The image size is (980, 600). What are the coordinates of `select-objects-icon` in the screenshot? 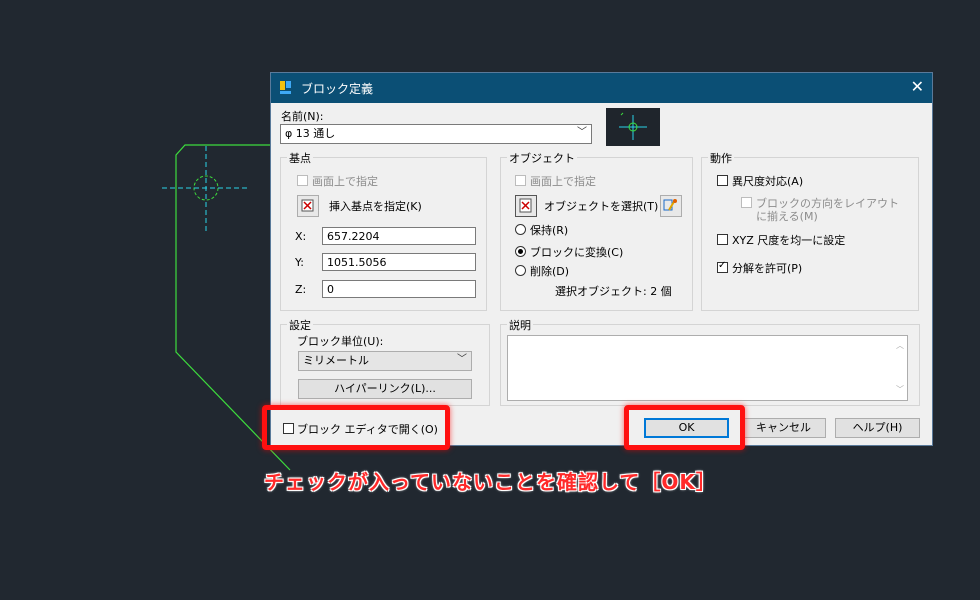 It's located at (525, 205).